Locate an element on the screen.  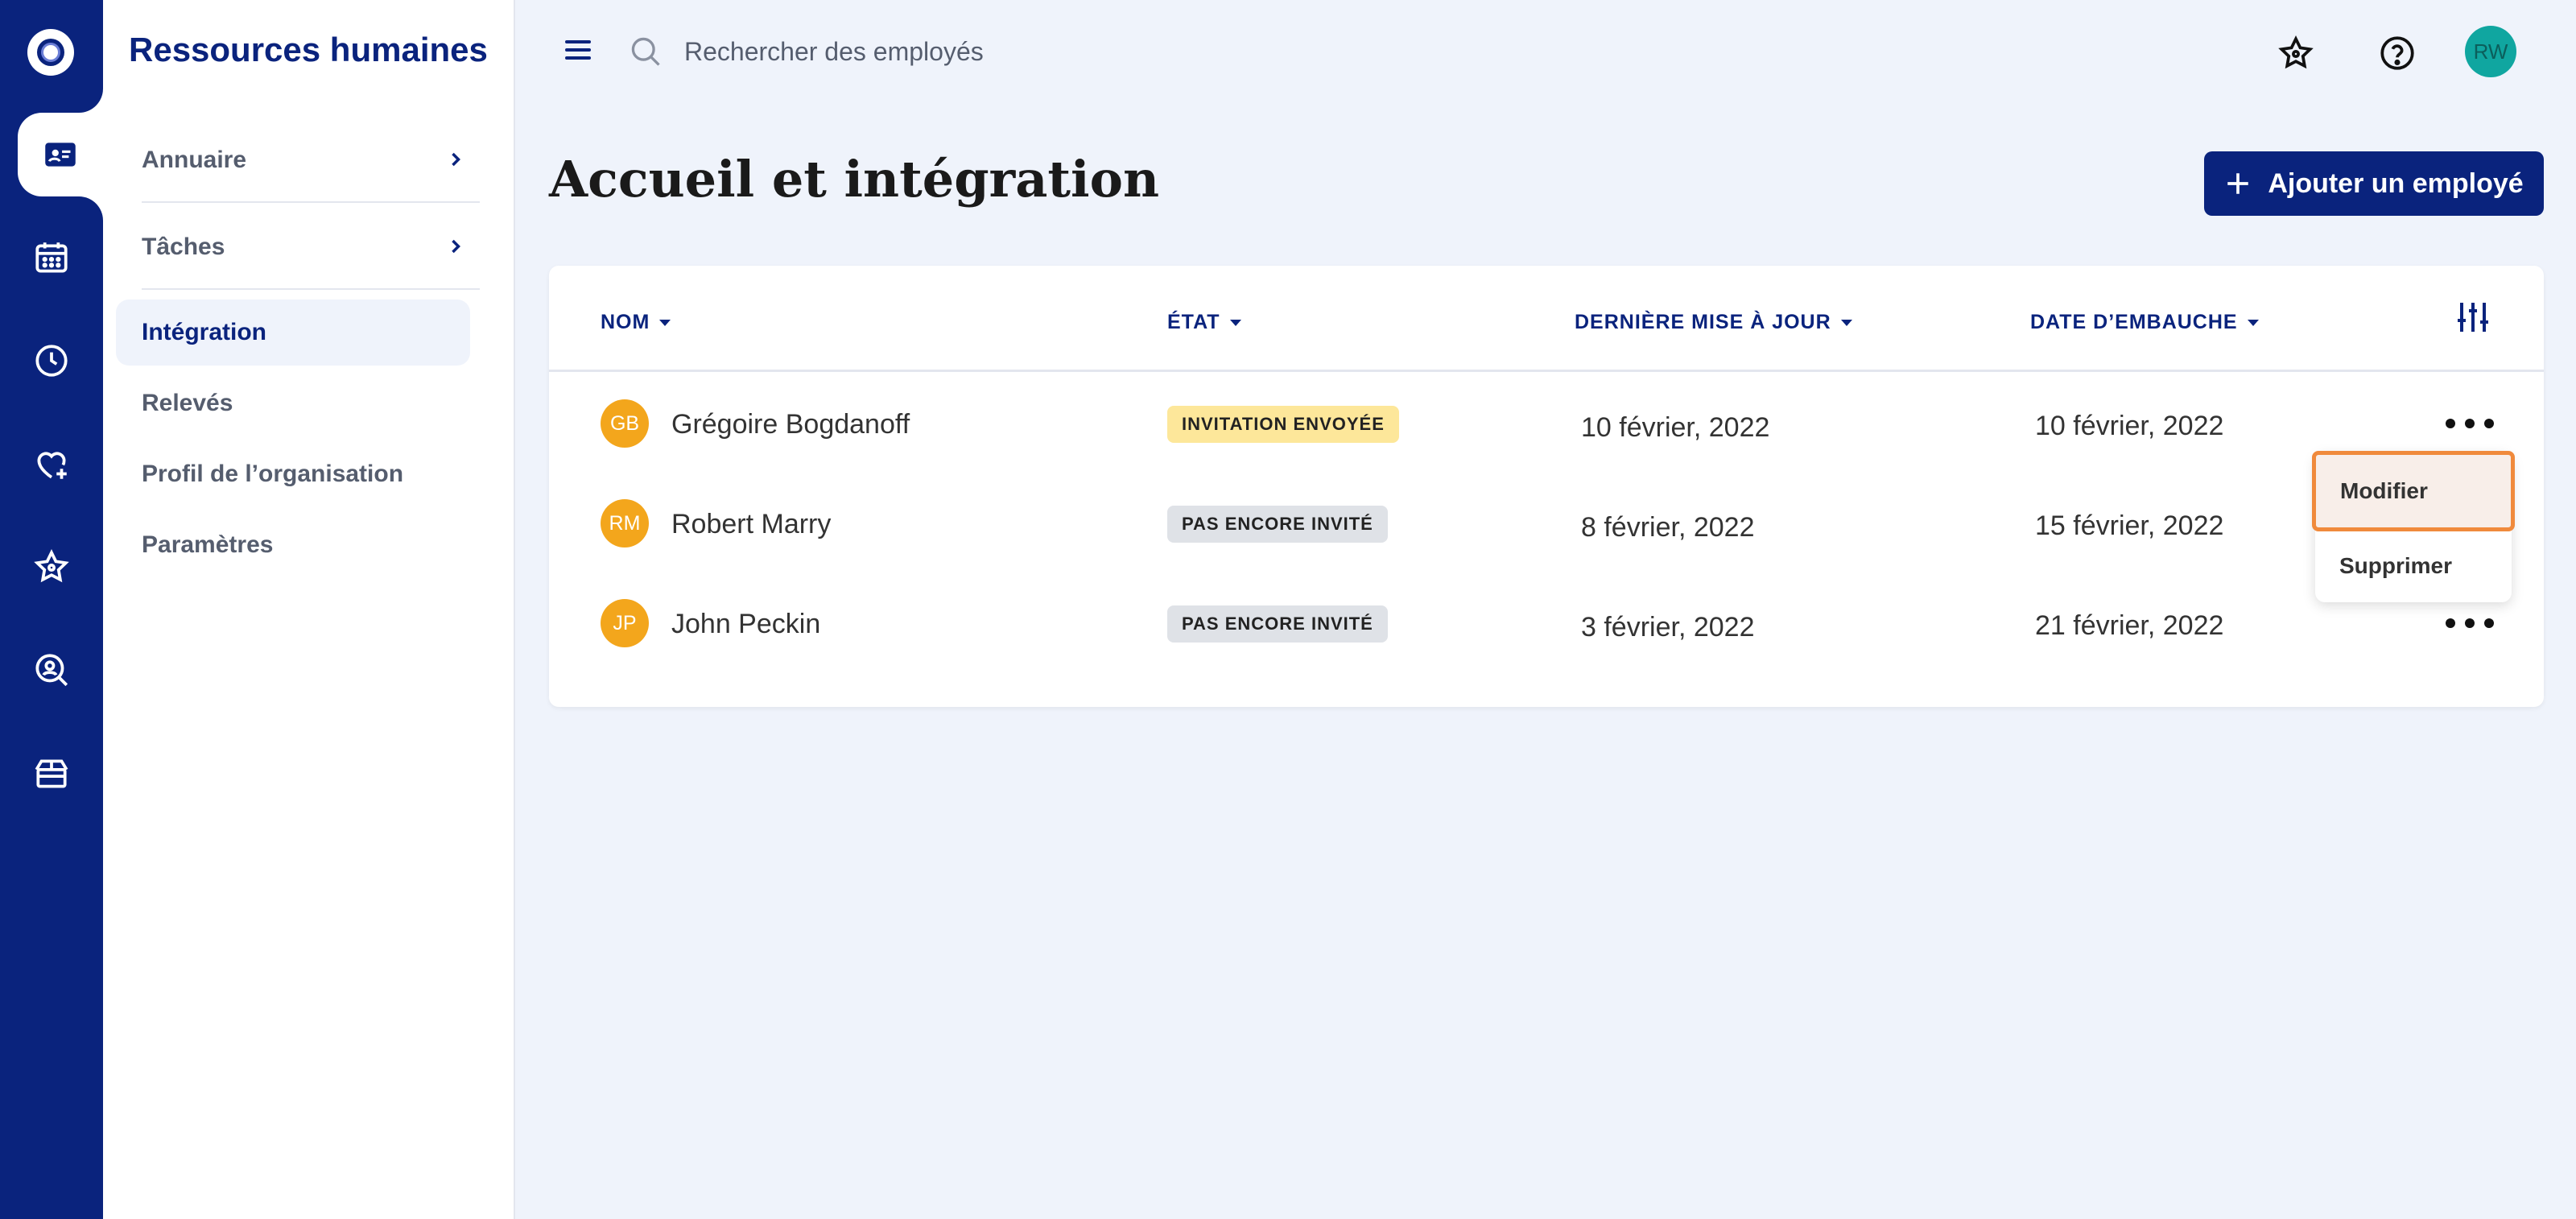
hire-date: 10 février, 2022 is located at coordinates (2129, 426).